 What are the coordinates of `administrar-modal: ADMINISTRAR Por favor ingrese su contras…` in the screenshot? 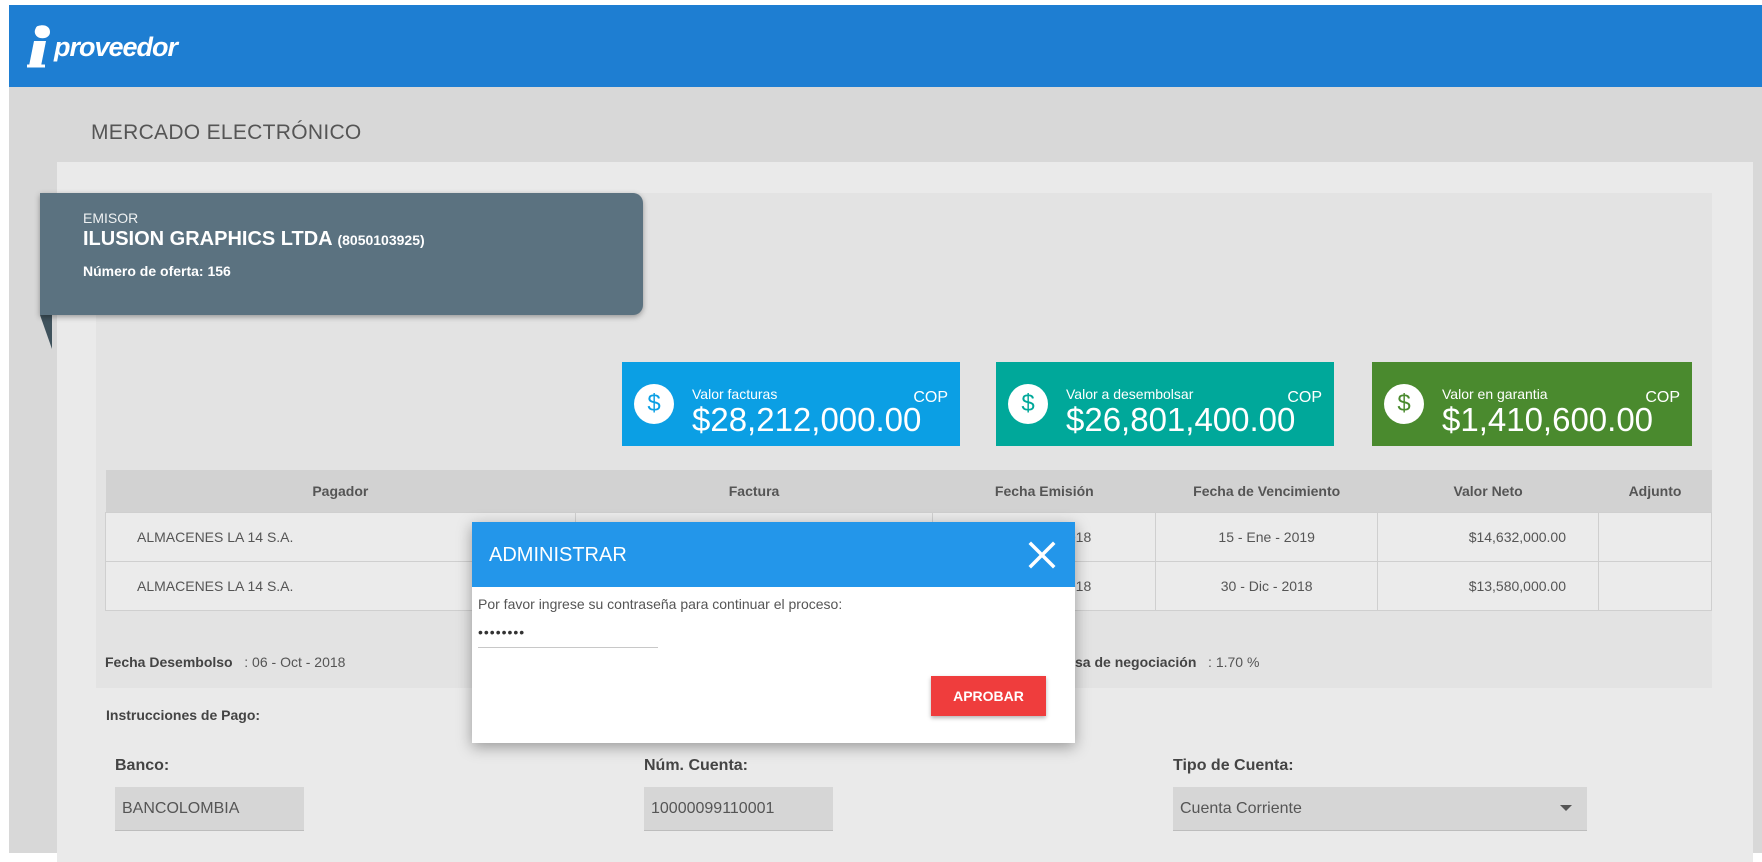 It's located at (773, 632).